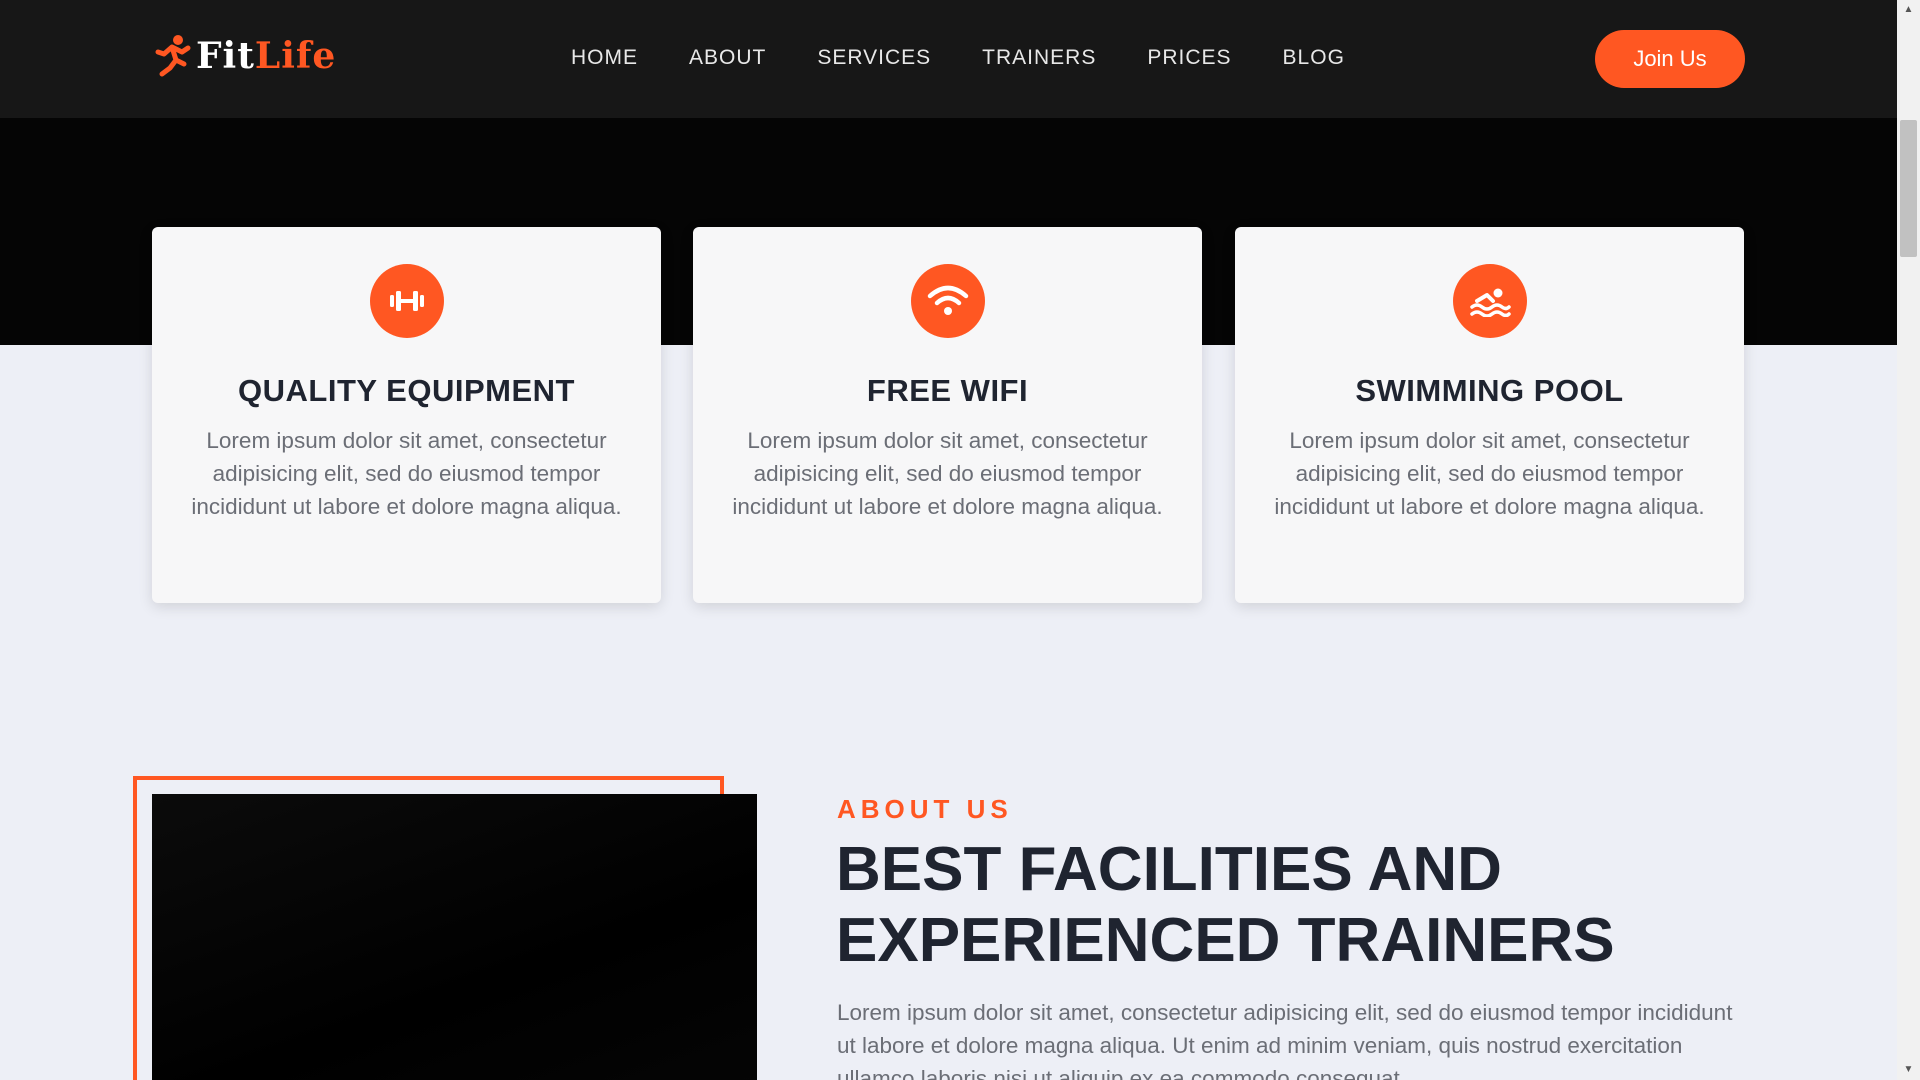  Describe the element at coordinates (1225, 905) in the screenshot. I see `about-heading: BEST FACILITIES AND EXPERIENCED TRAINERS` at that location.